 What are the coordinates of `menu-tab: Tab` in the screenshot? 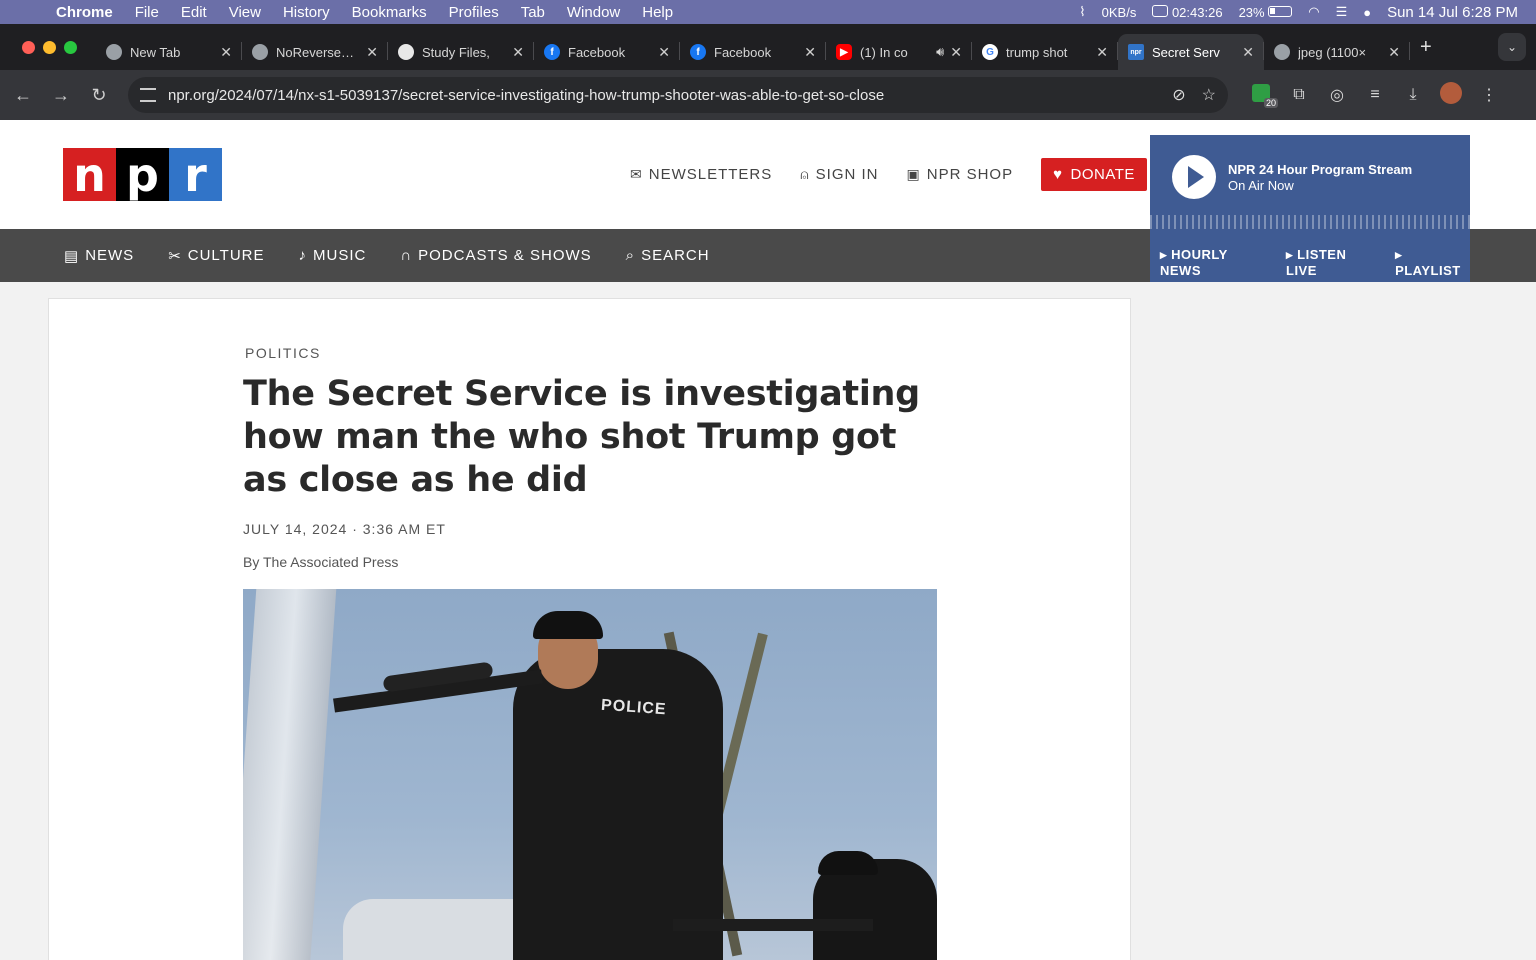 It's located at (533, 12).